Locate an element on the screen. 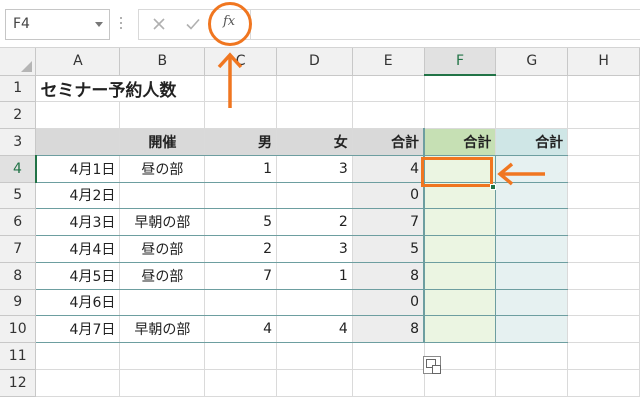 This screenshot has width=640, height=400. row-header-5: 5 is located at coordinates (18, 196).